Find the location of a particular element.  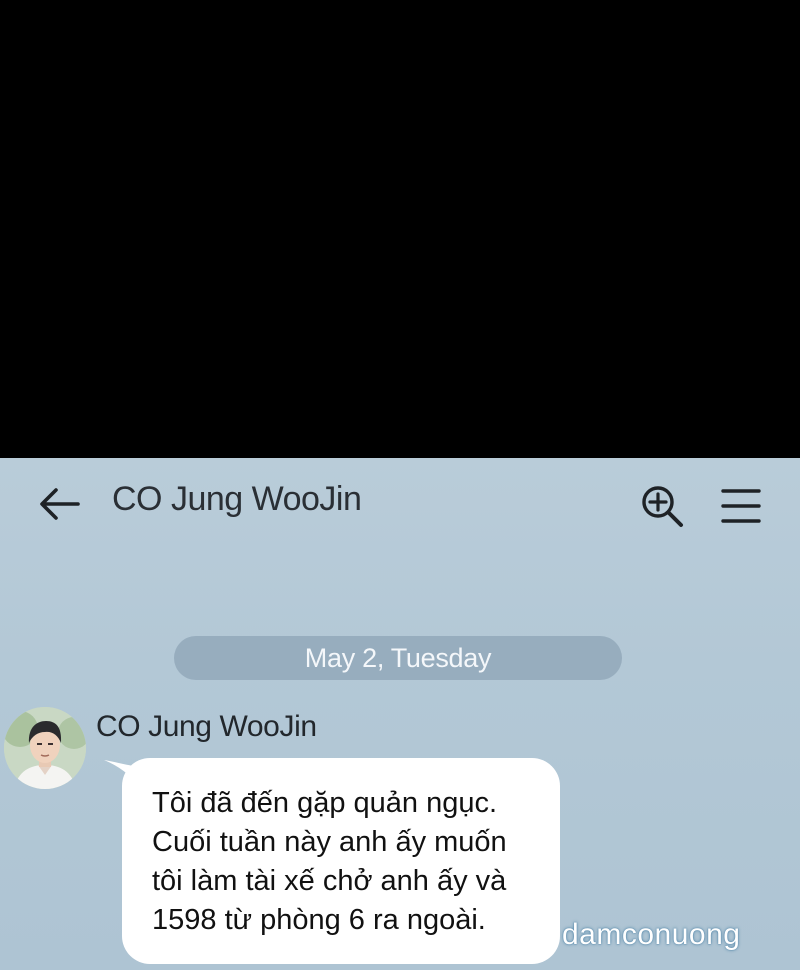

zoom-in-icon is located at coordinates (662, 506).